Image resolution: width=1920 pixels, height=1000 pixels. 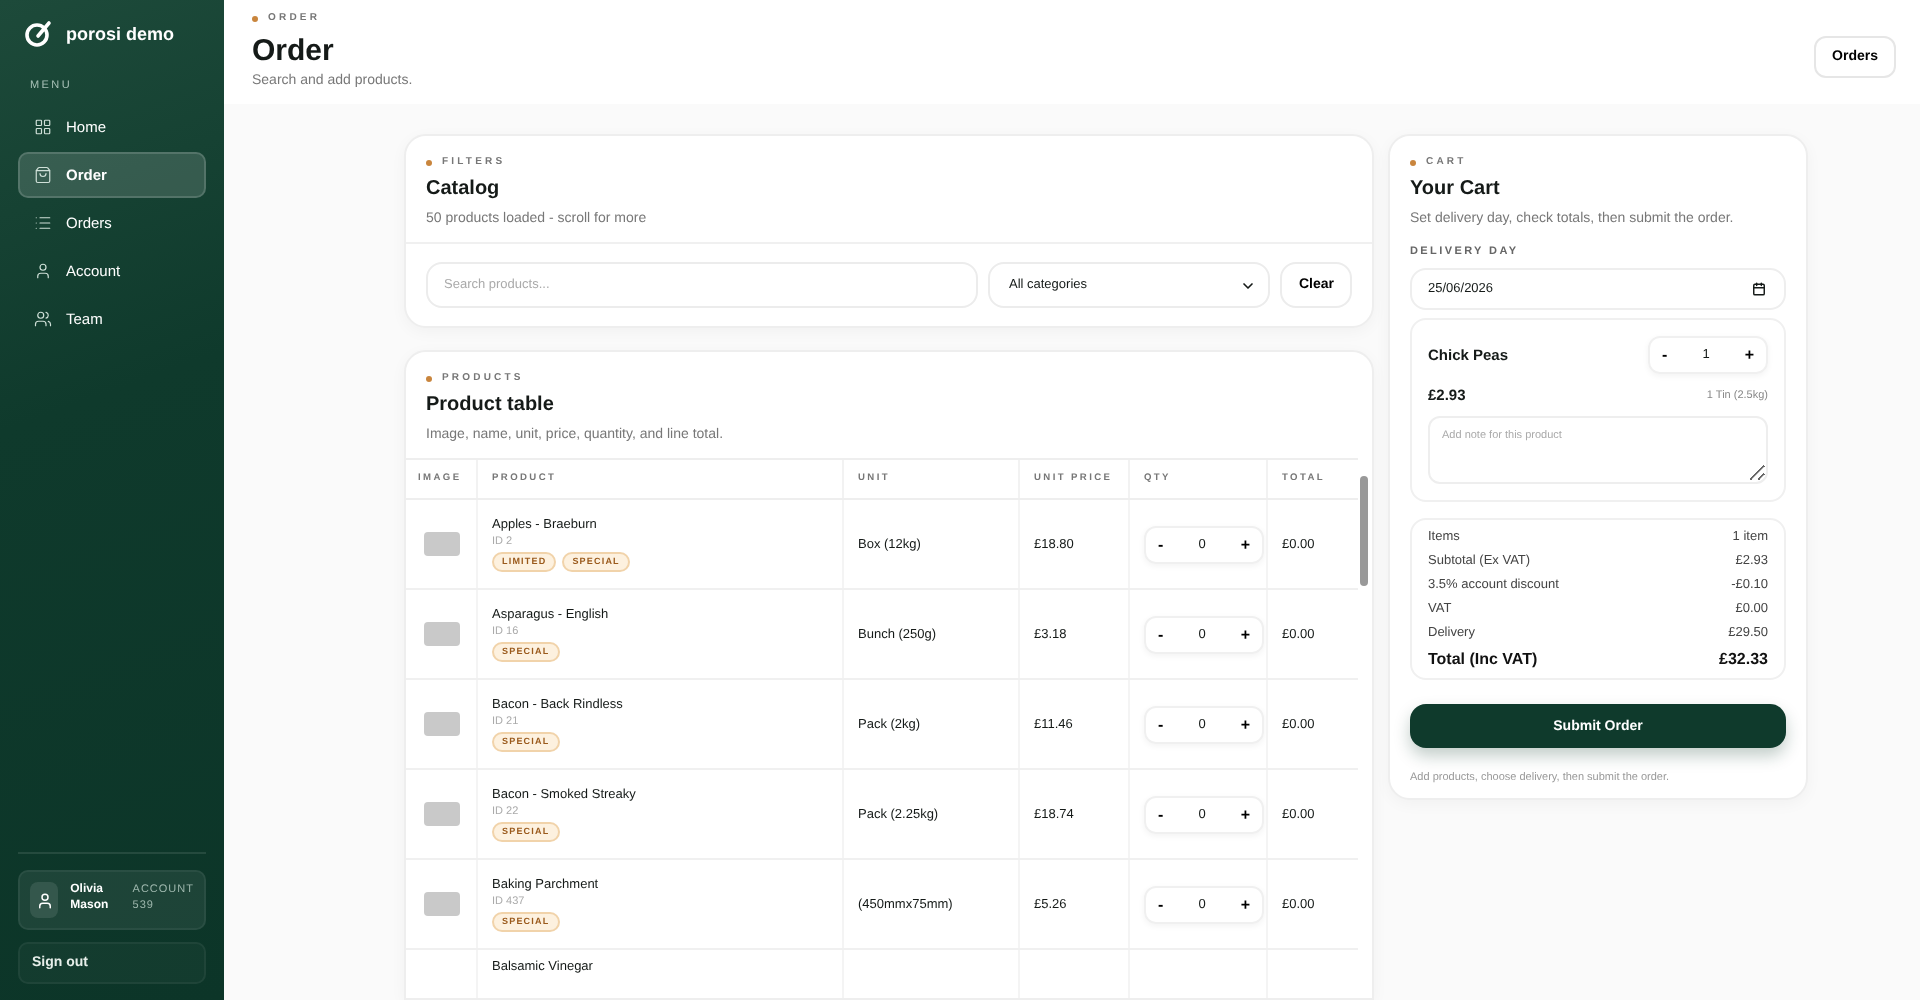 What do you see at coordinates (1248, 285) in the screenshot?
I see `chevron-icon` at bounding box center [1248, 285].